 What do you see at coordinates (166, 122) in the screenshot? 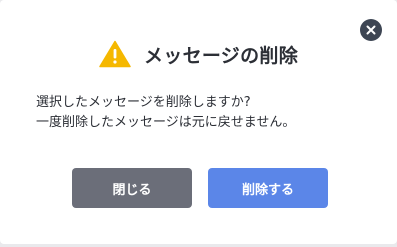
I see `message-line-2: 一度削除したメッセージは元に戻せません。` at bounding box center [166, 122].